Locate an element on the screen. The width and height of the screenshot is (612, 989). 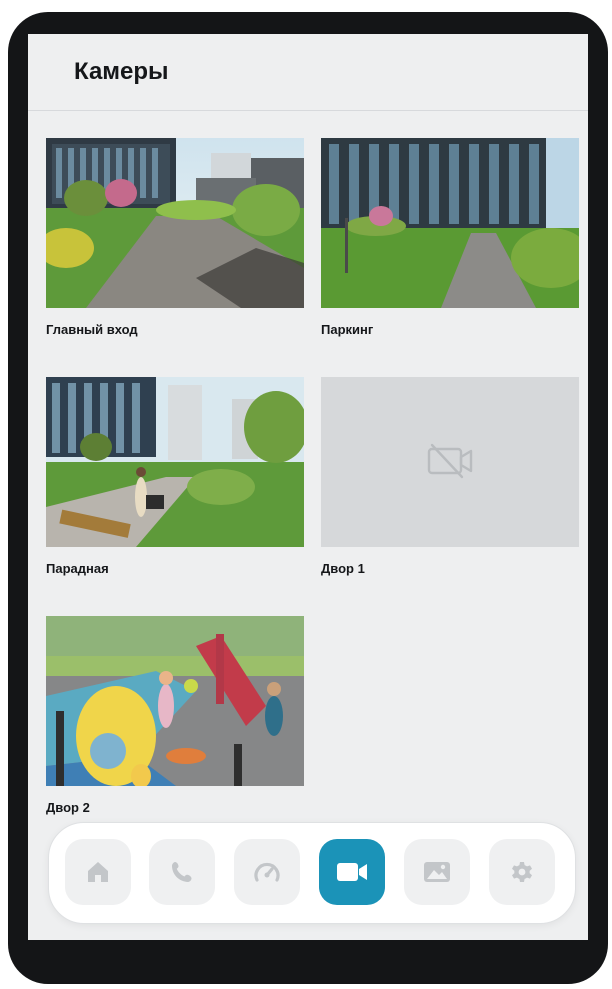
camera-card-front-door: Парадная is located at coordinates (175, 476).